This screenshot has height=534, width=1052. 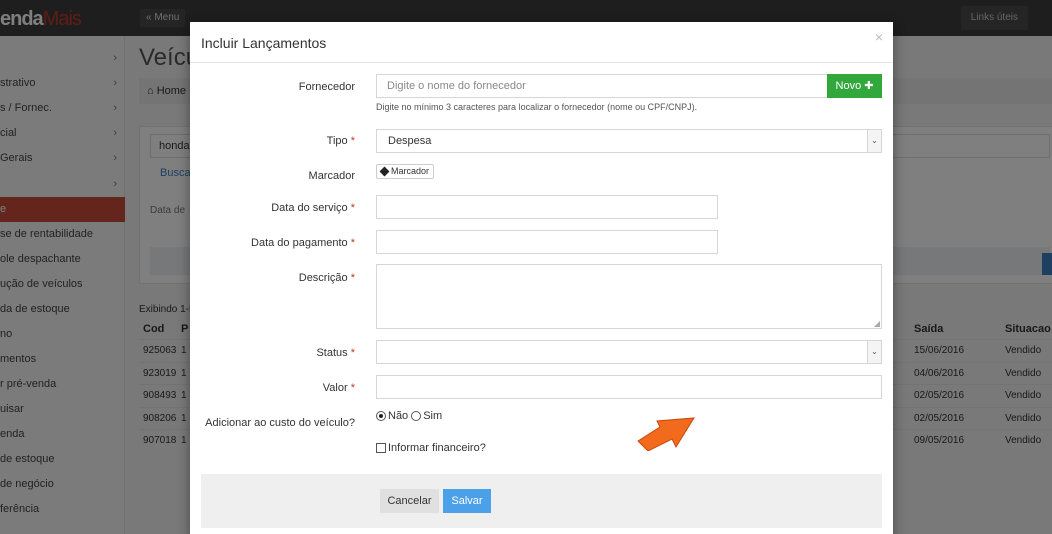 What do you see at coordinates (629, 296) in the screenshot?
I see `descricao-textarea: ◢` at bounding box center [629, 296].